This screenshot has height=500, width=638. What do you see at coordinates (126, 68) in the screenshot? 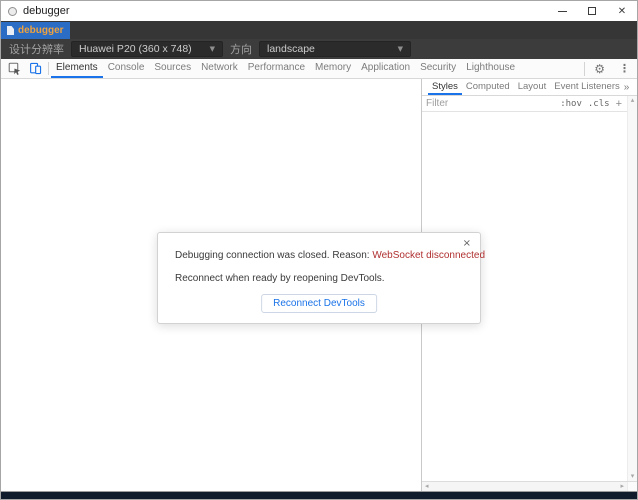
I see `tab-console: Console` at bounding box center [126, 68].